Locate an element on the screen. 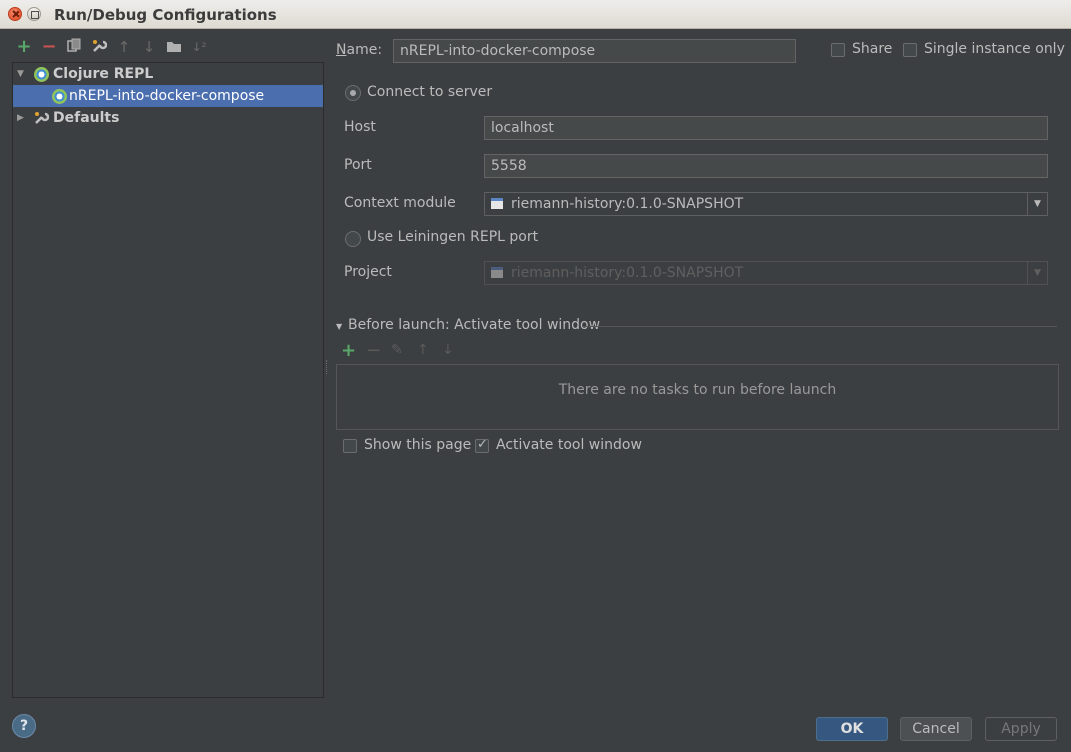 Image resolution: width=1071 pixels, height=752 pixels. name-field: nREPL-into-docker-compose is located at coordinates (594, 51).